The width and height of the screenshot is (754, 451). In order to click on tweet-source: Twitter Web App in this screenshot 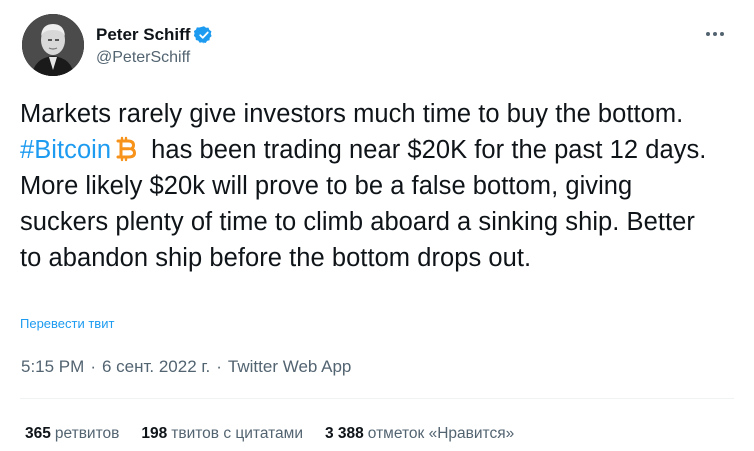, I will do `click(289, 367)`.